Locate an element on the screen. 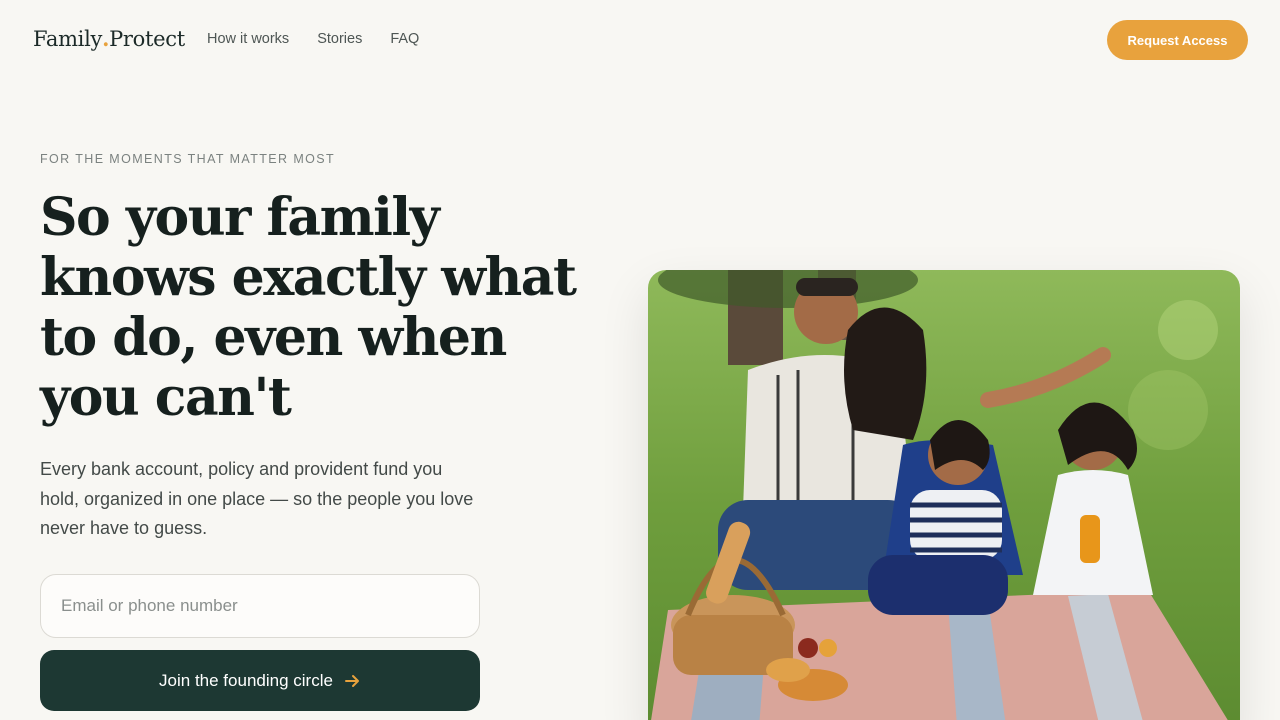 The width and height of the screenshot is (1280, 720). nav-link-stories: Stories is located at coordinates (339, 39).